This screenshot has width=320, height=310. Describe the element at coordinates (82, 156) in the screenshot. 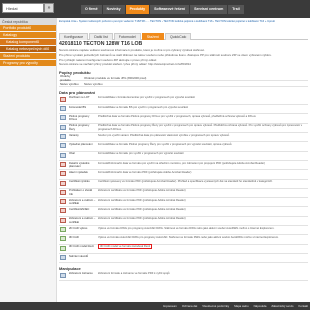

I see `row-name: Obal` at that location.